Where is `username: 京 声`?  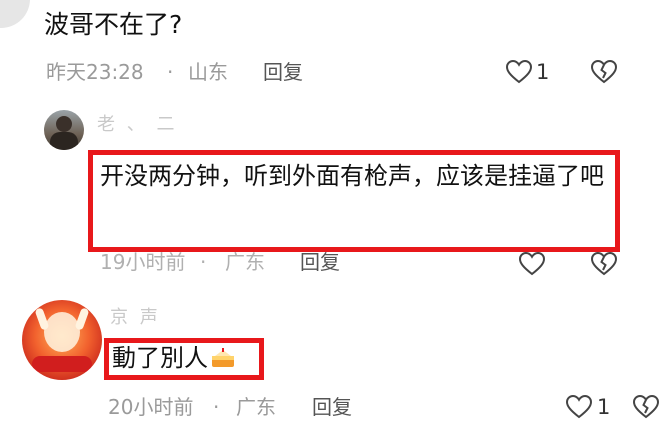
username: 京 声 is located at coordinates (135, 318).